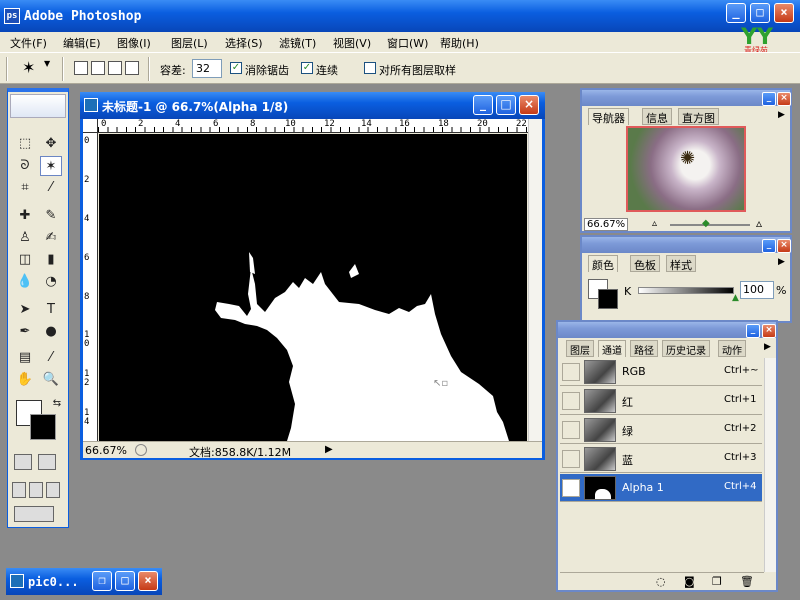 This screenshot has height=600, width=800. Describe the element at coordinates (753, 331) in the screenshot. I see `channels-minimize-button: _` at that location.